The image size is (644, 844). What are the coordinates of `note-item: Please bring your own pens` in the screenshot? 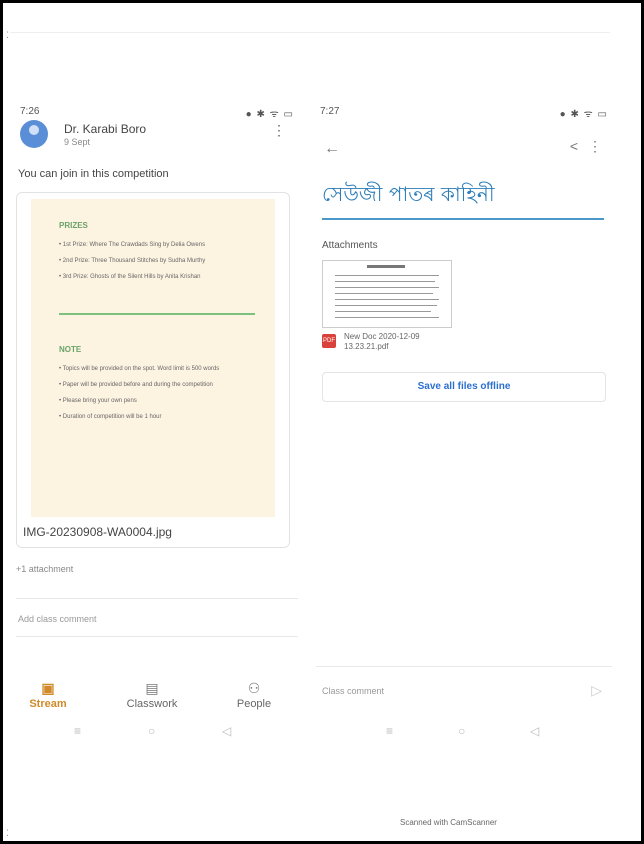 It's located at (159, 401).